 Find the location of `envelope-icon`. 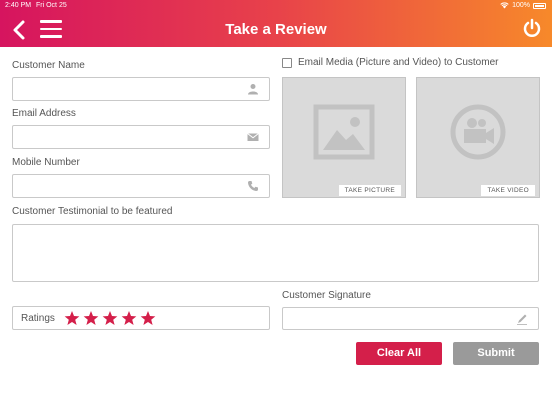

envelope-icon is located at coordinates (253, 137).